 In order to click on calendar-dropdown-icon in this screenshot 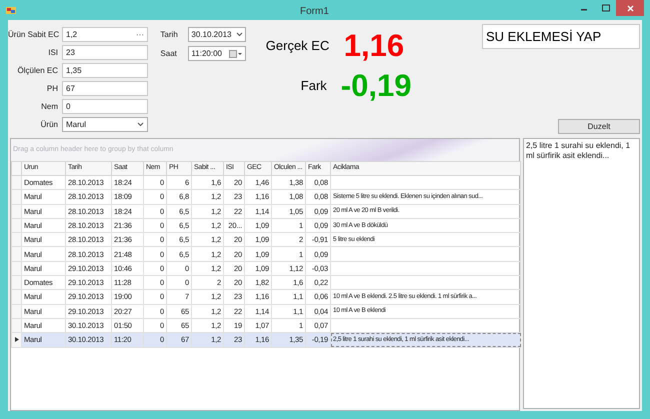, I will do `click(236, 54)`.